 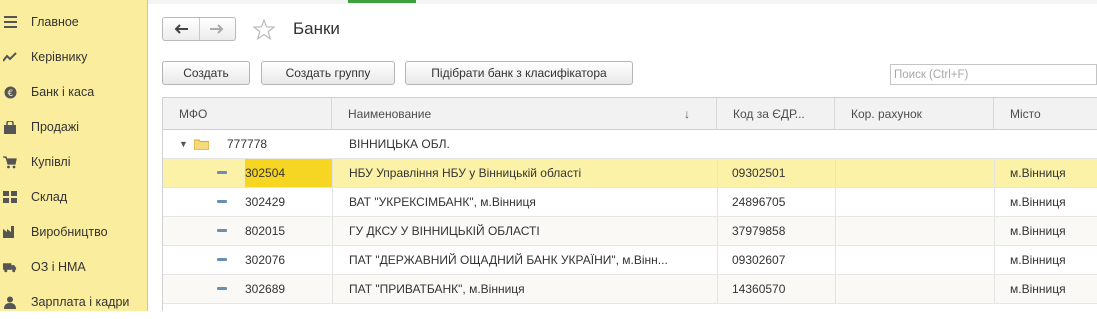 What do you see at coordinates (69, 232) in the screenshot?
I see `sidebar-item-label: Виробництво` at bounding box center [69, 232].